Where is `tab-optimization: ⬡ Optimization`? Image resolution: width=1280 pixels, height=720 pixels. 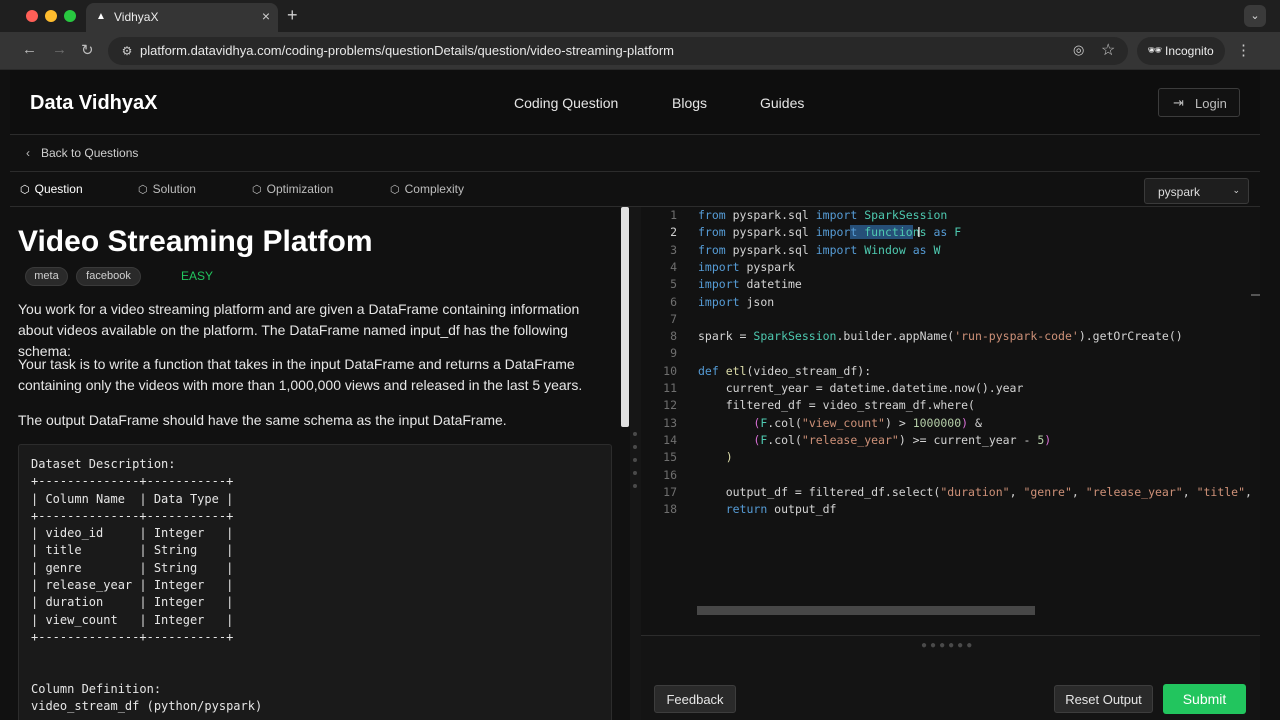
tab-optimization: ⬡ Optimization is located at coordinates (292, 189).